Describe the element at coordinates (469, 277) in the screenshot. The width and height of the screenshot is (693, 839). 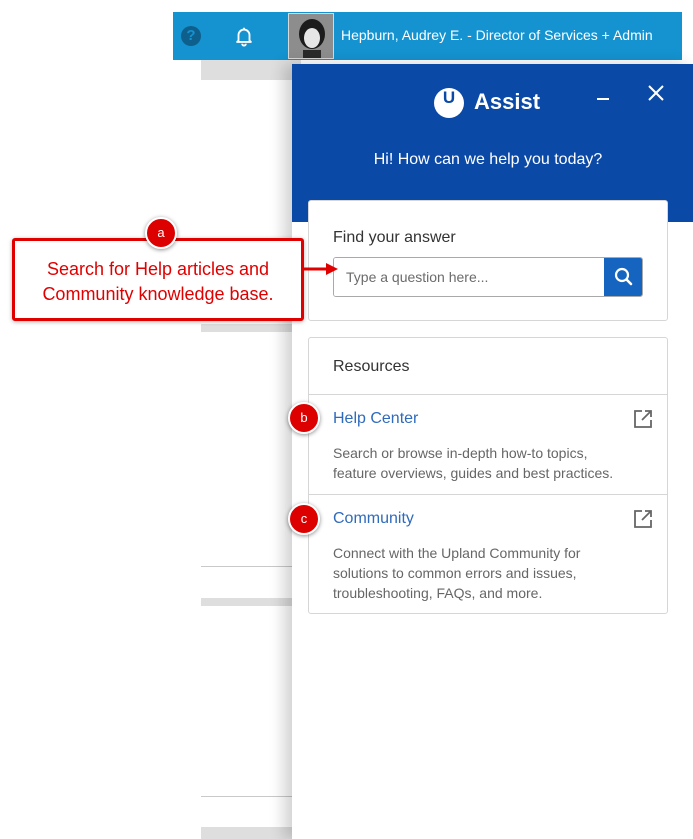
I see `search-input` at that location.